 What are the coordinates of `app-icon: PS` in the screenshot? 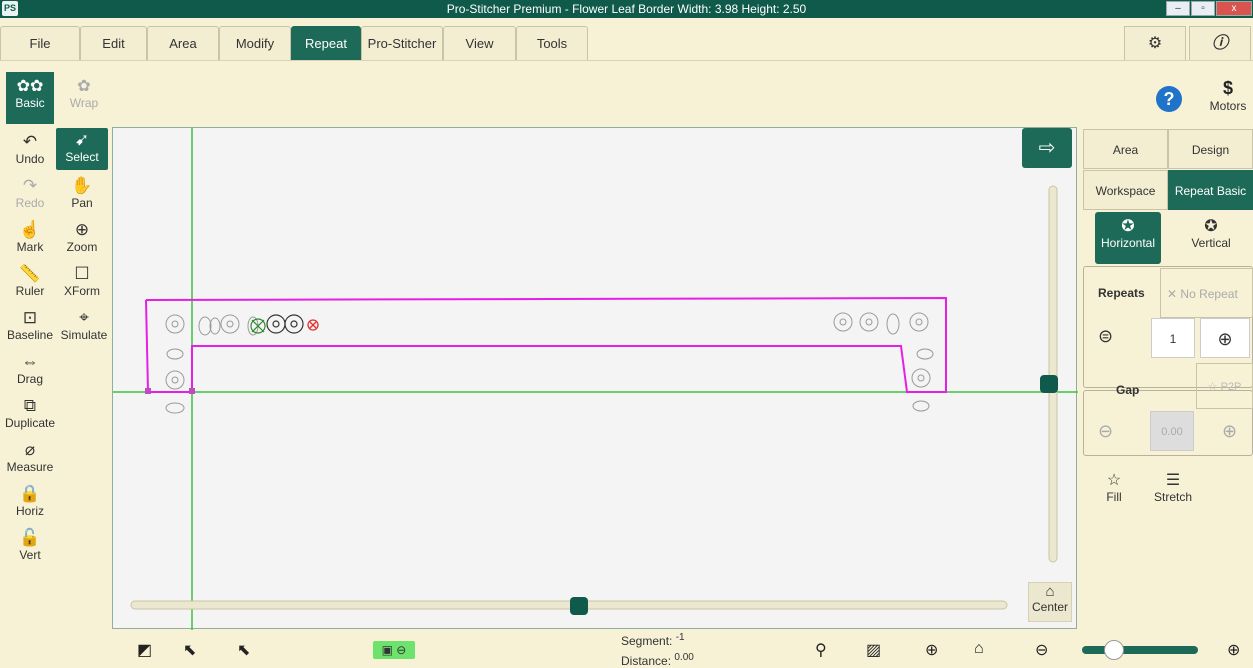 It's located at (10, 8).